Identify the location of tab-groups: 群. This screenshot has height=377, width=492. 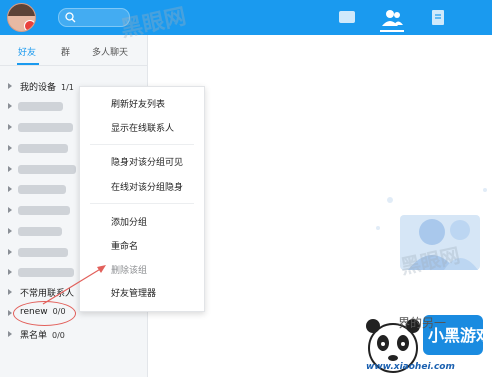
(65, 51).